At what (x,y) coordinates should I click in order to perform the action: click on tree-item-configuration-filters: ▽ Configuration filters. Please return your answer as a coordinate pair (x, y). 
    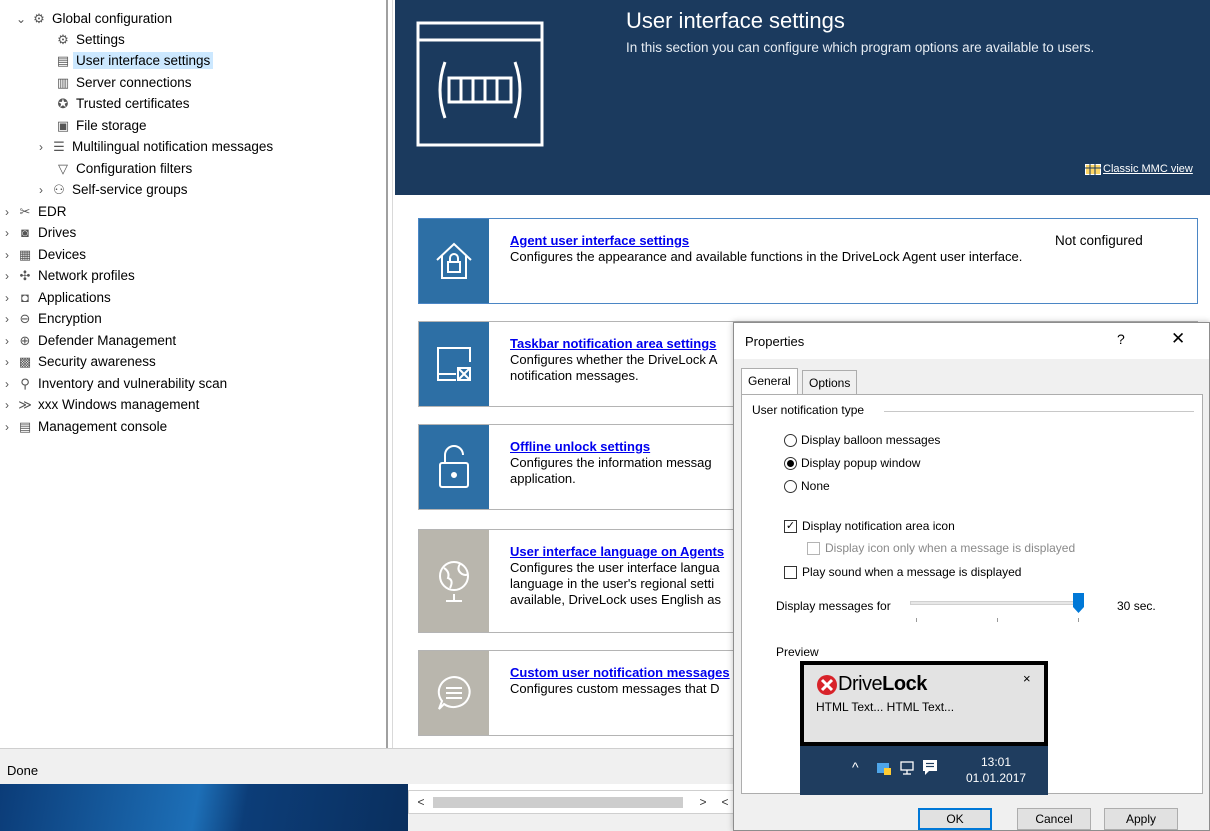
    Looking at the image, I should click on (122, 168).